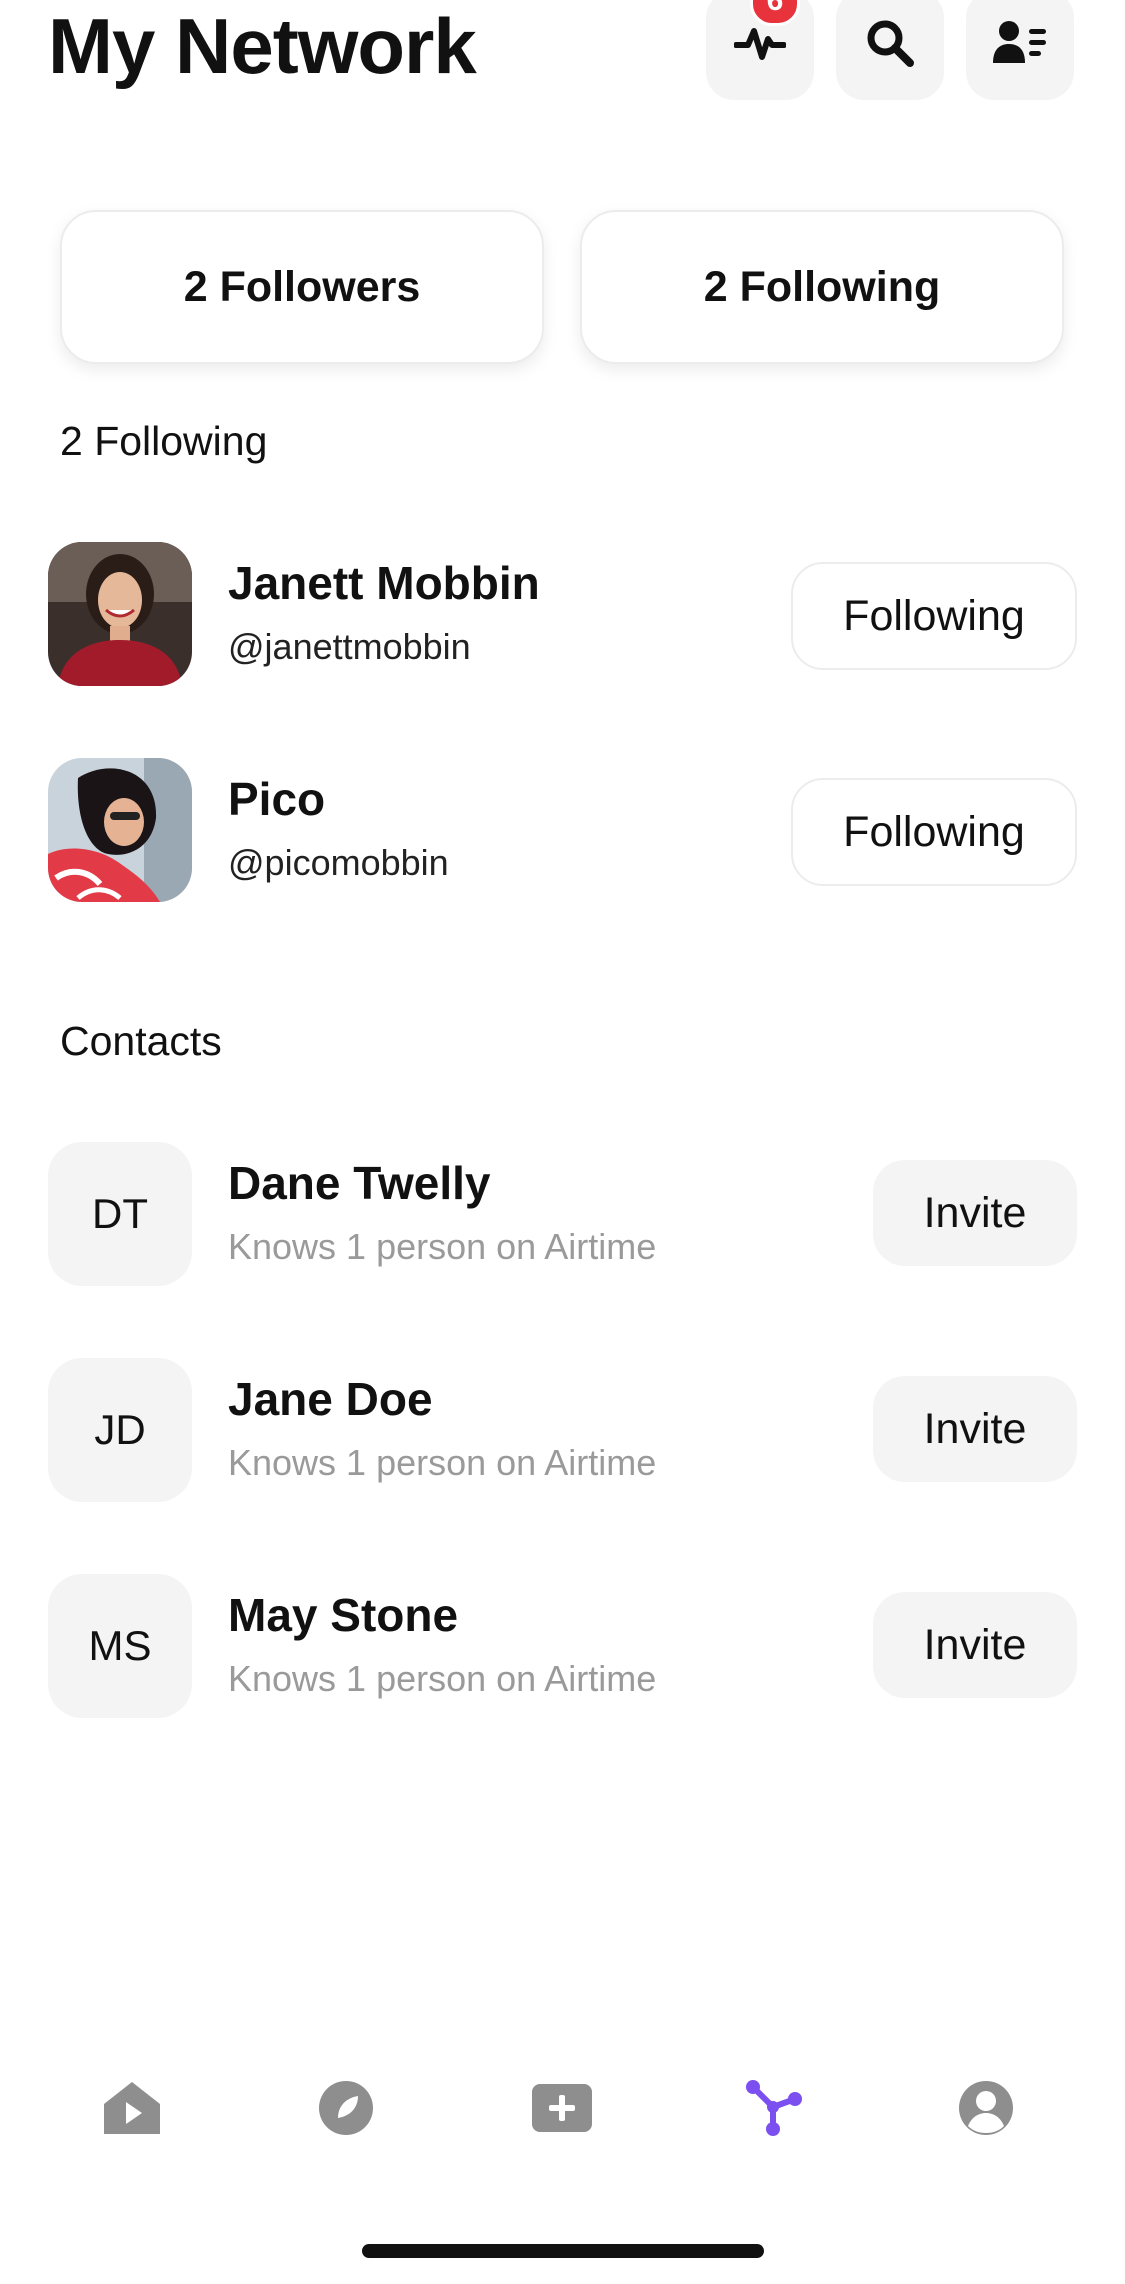 The image size is (1125, 2284). I want to click on user-handle: @picomobbin, so click(338, 862).